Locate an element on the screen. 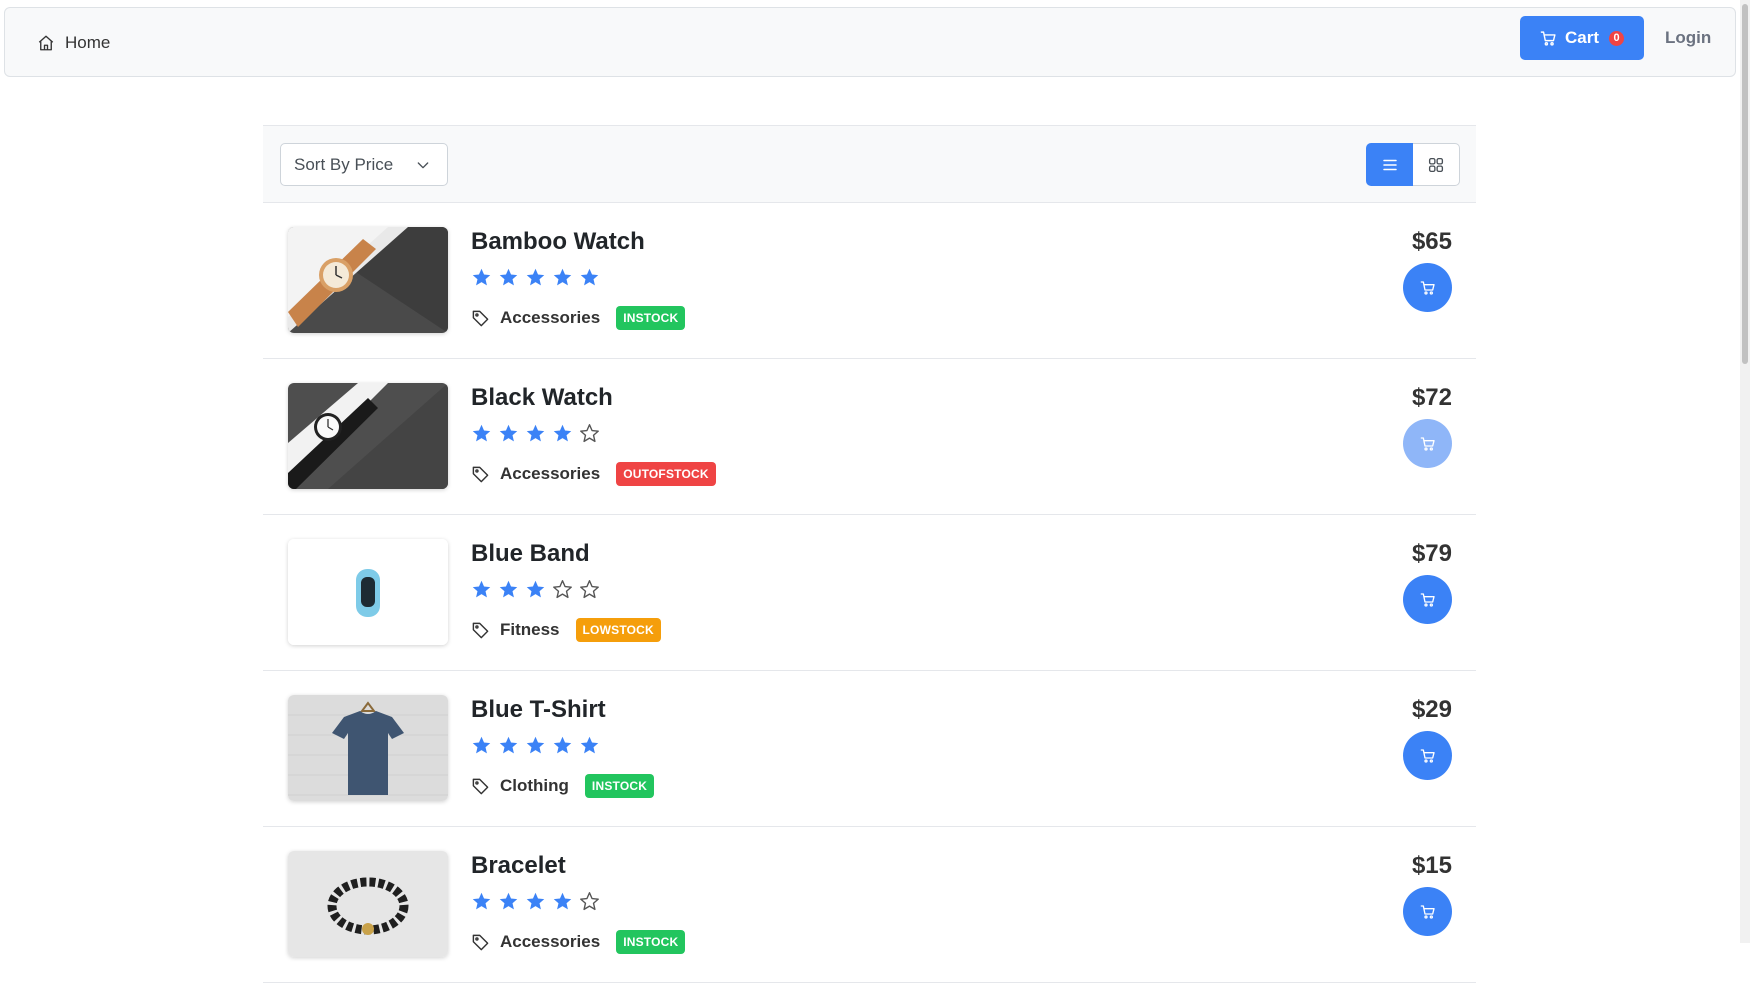 The image size is (1750, 983). list-layout-button is located at coordinates (1389, 164).